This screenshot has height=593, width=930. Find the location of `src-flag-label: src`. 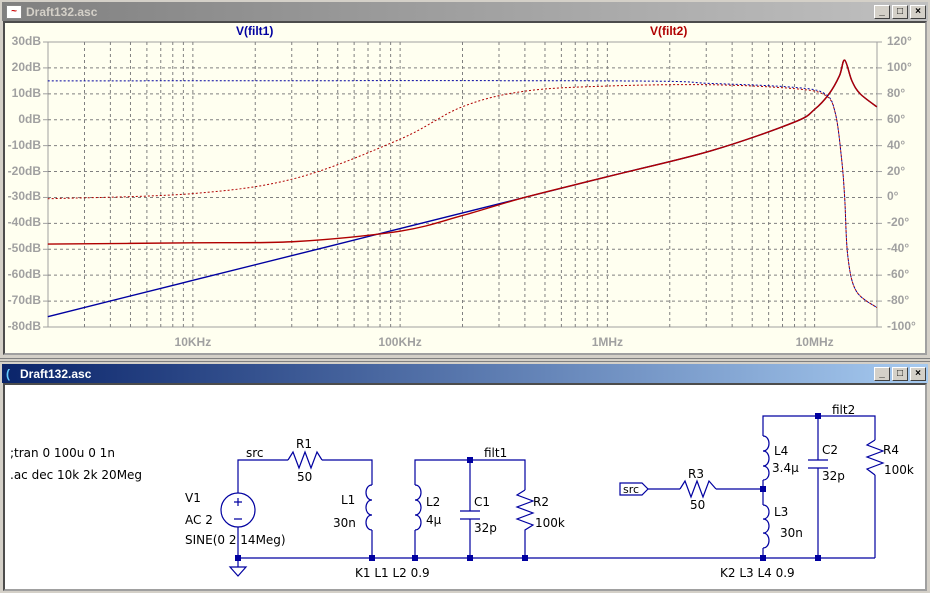

src-flag-label: src is located at coordinates (631, 489).